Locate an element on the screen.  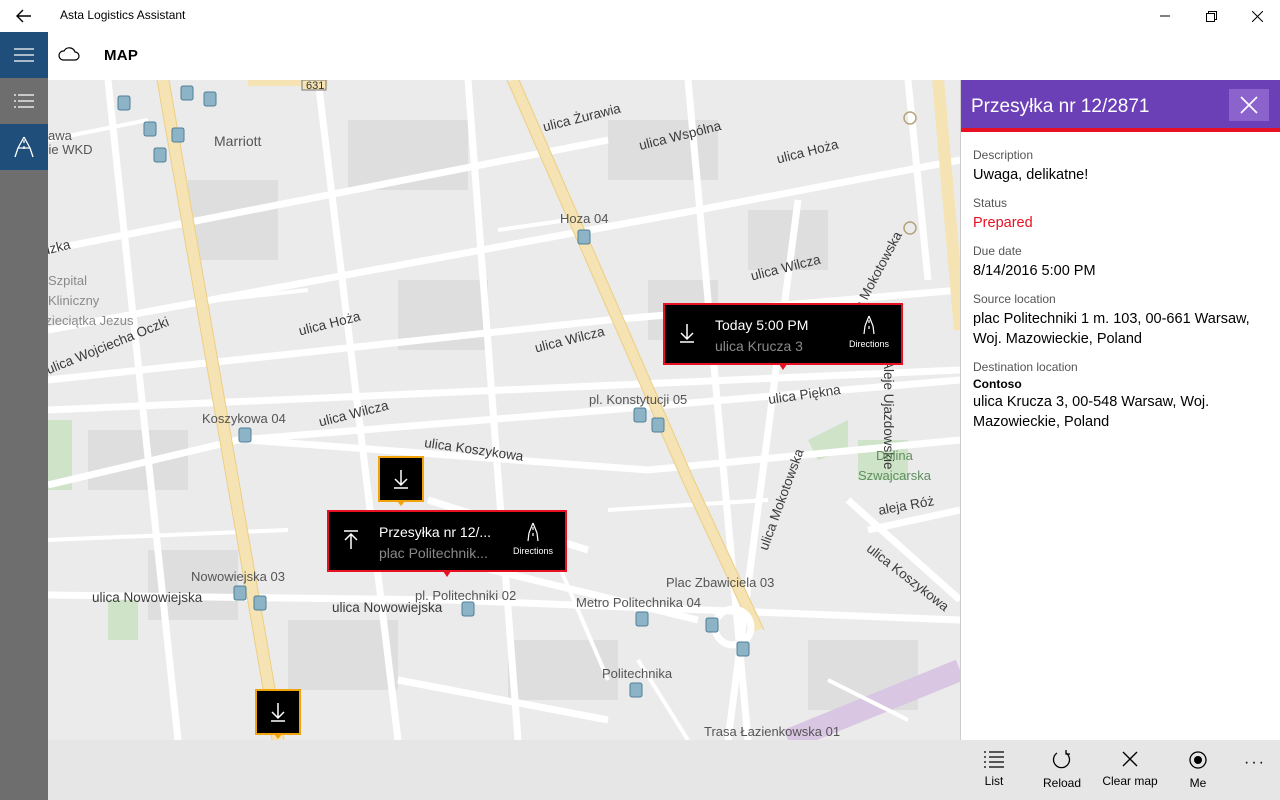
restore-button is located at coordinates (1211, 16).